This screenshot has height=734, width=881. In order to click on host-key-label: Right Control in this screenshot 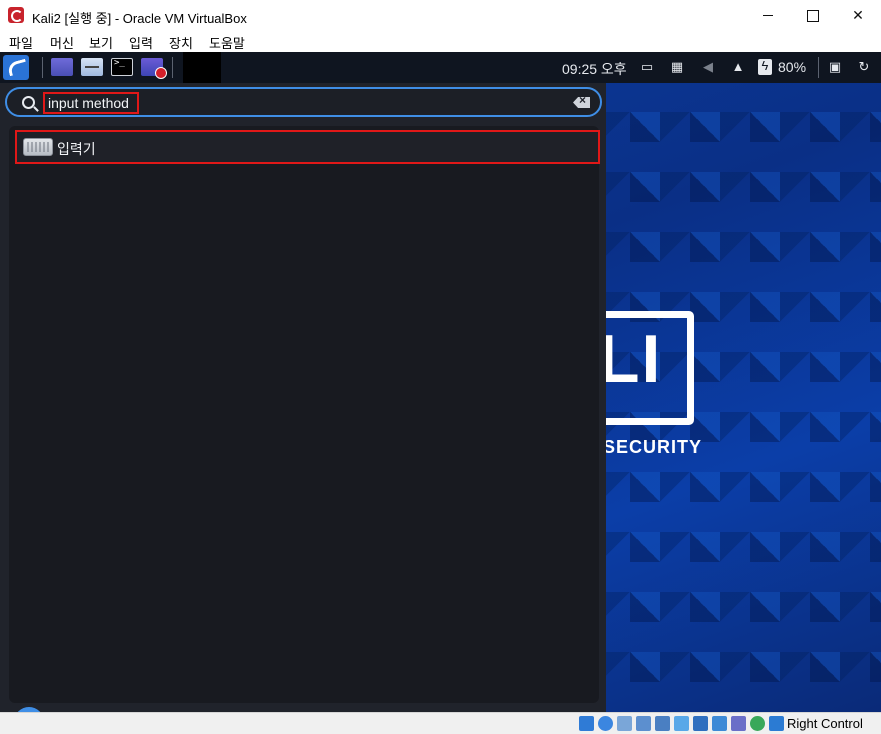, I will do `click(825, 723)`.